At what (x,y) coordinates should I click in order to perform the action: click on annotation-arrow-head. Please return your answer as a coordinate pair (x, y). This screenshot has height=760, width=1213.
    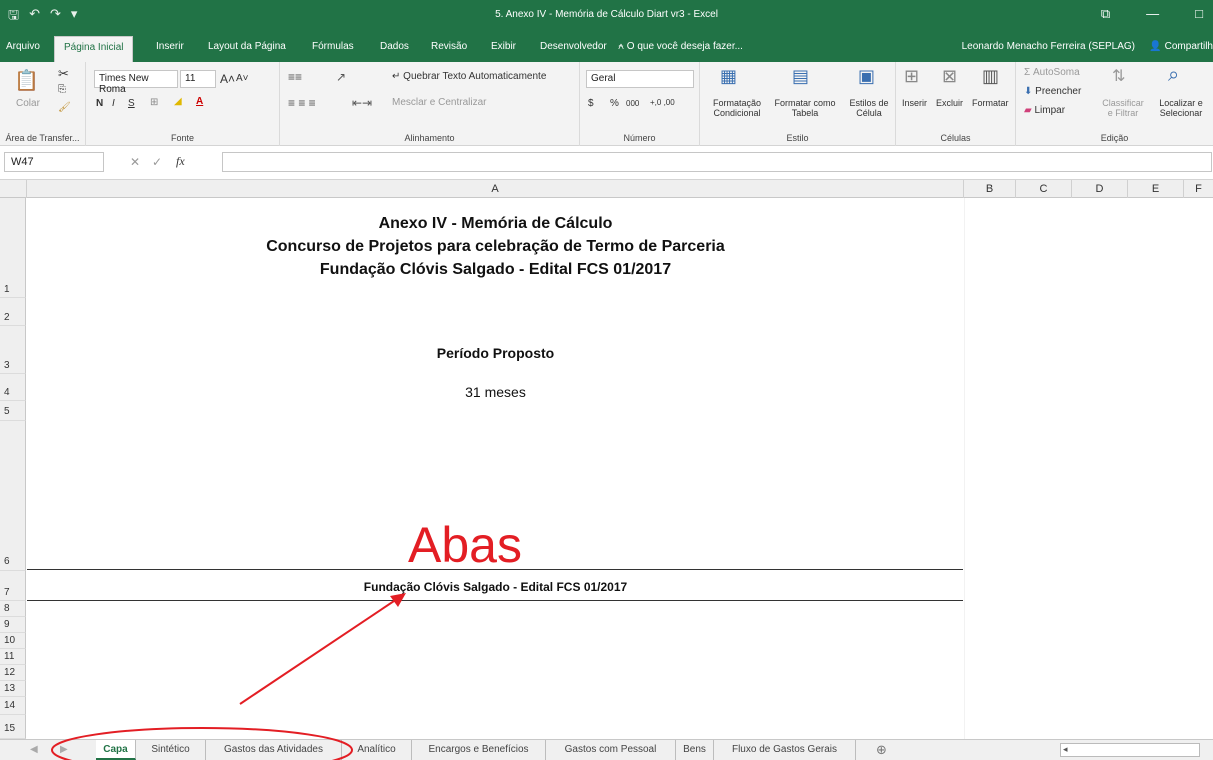
    Looking at the image, I should click on (398, 600).